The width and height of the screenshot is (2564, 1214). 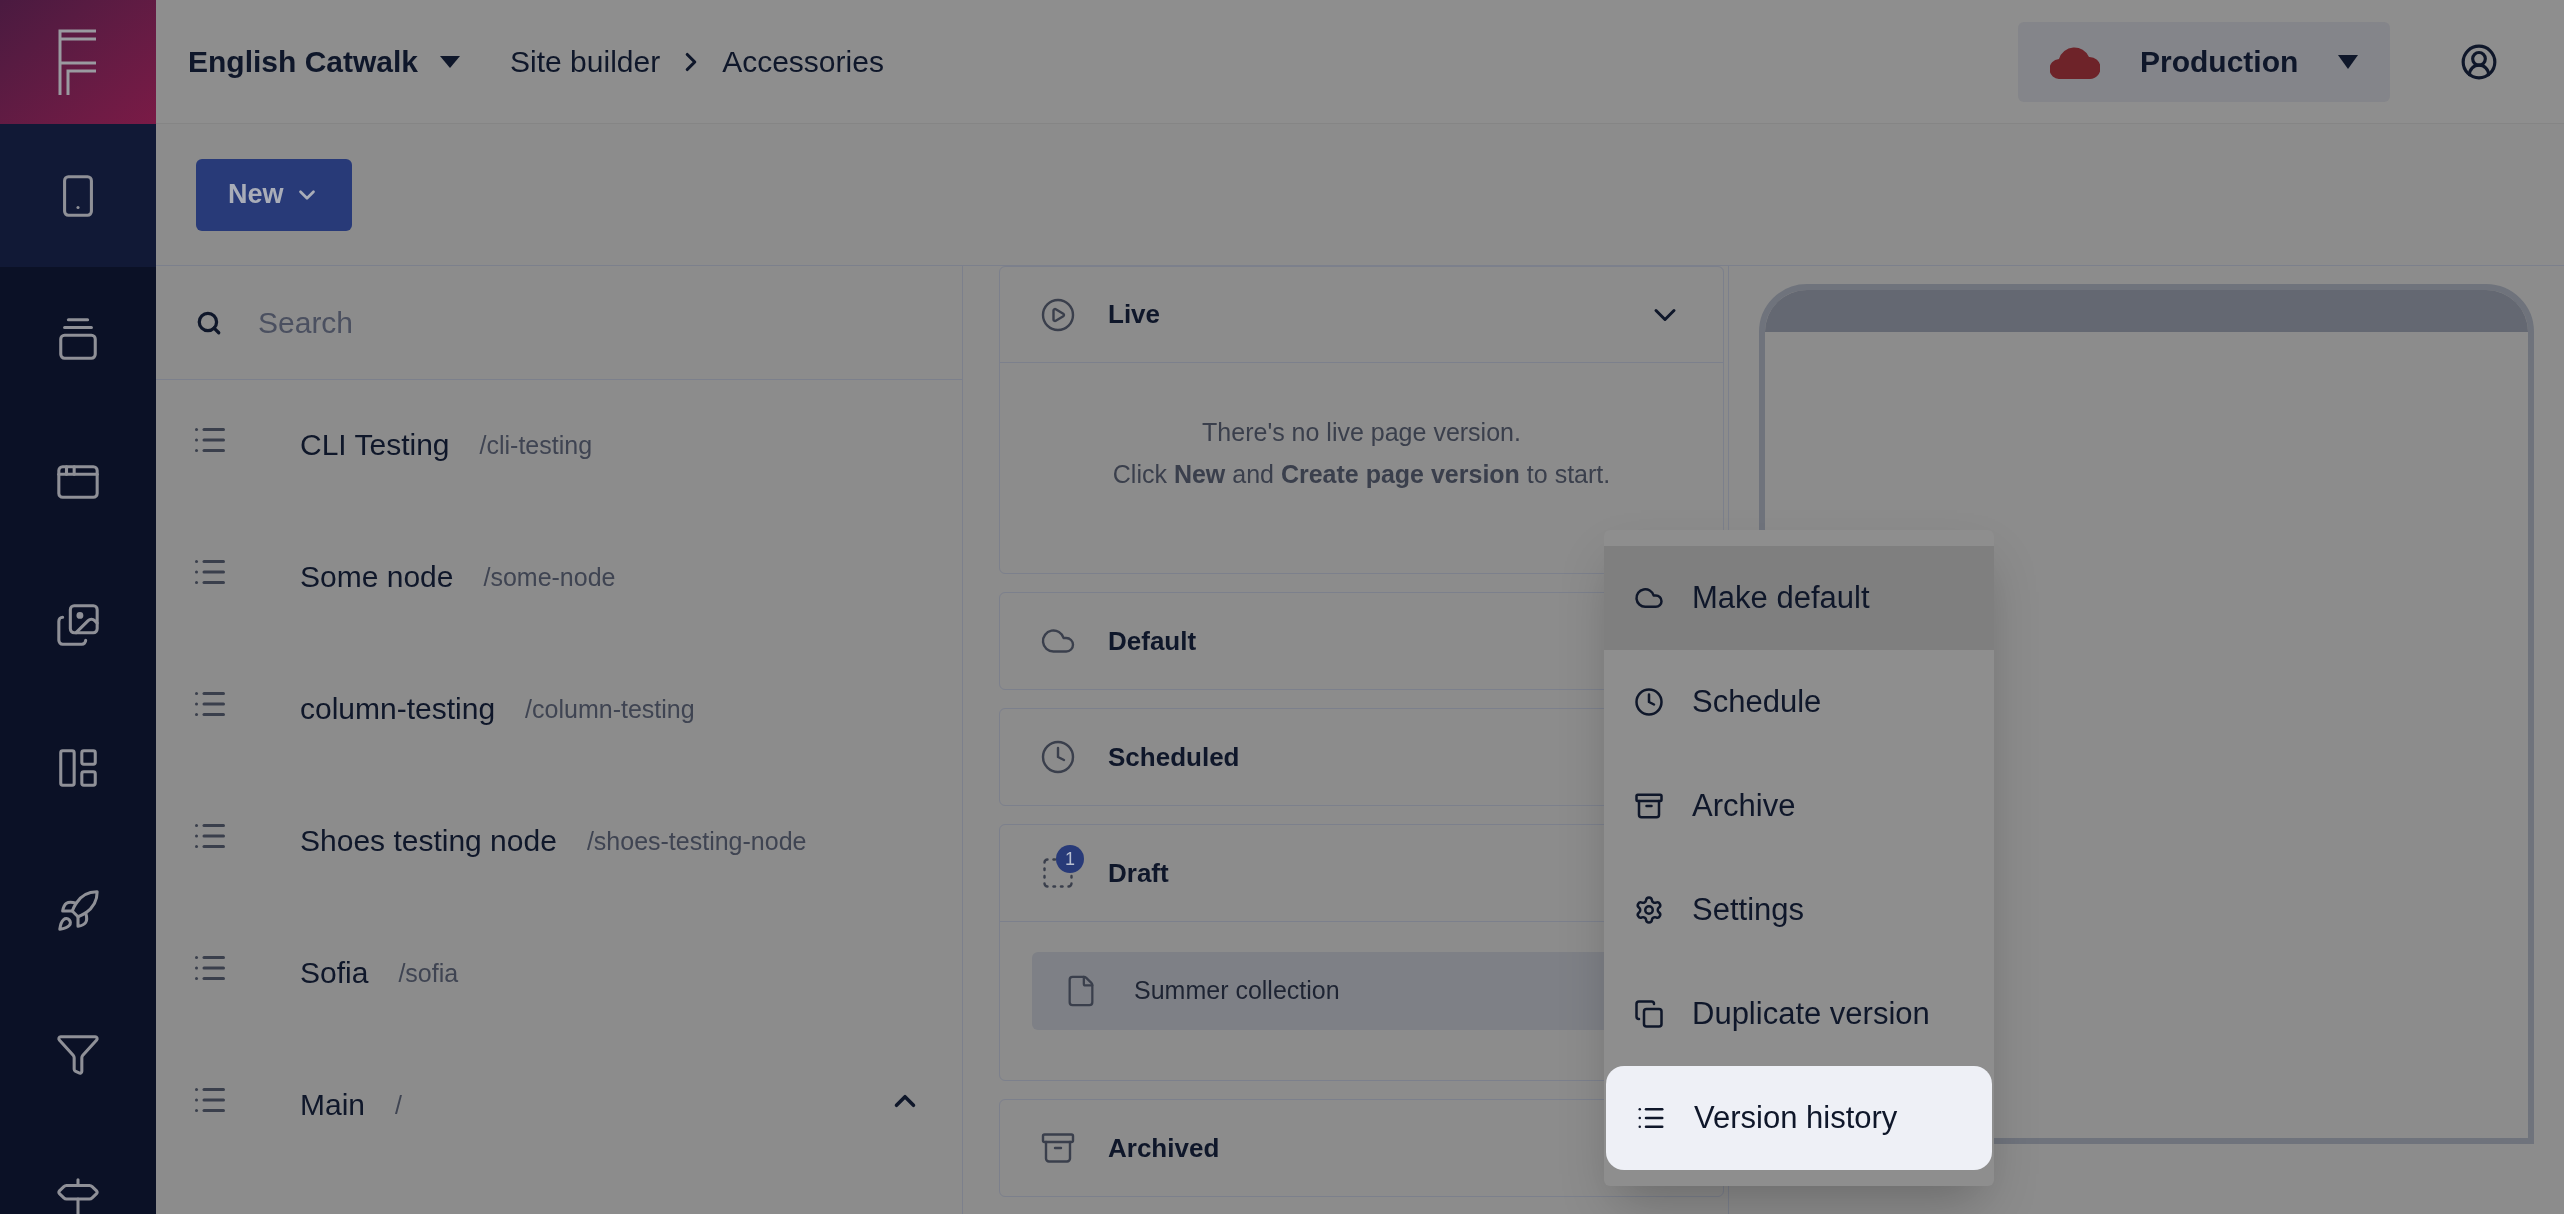 What do you see at coordinates (2075, 61) in the screenshot?
I see `cloud-icon` at bounding box center [2075, 61].